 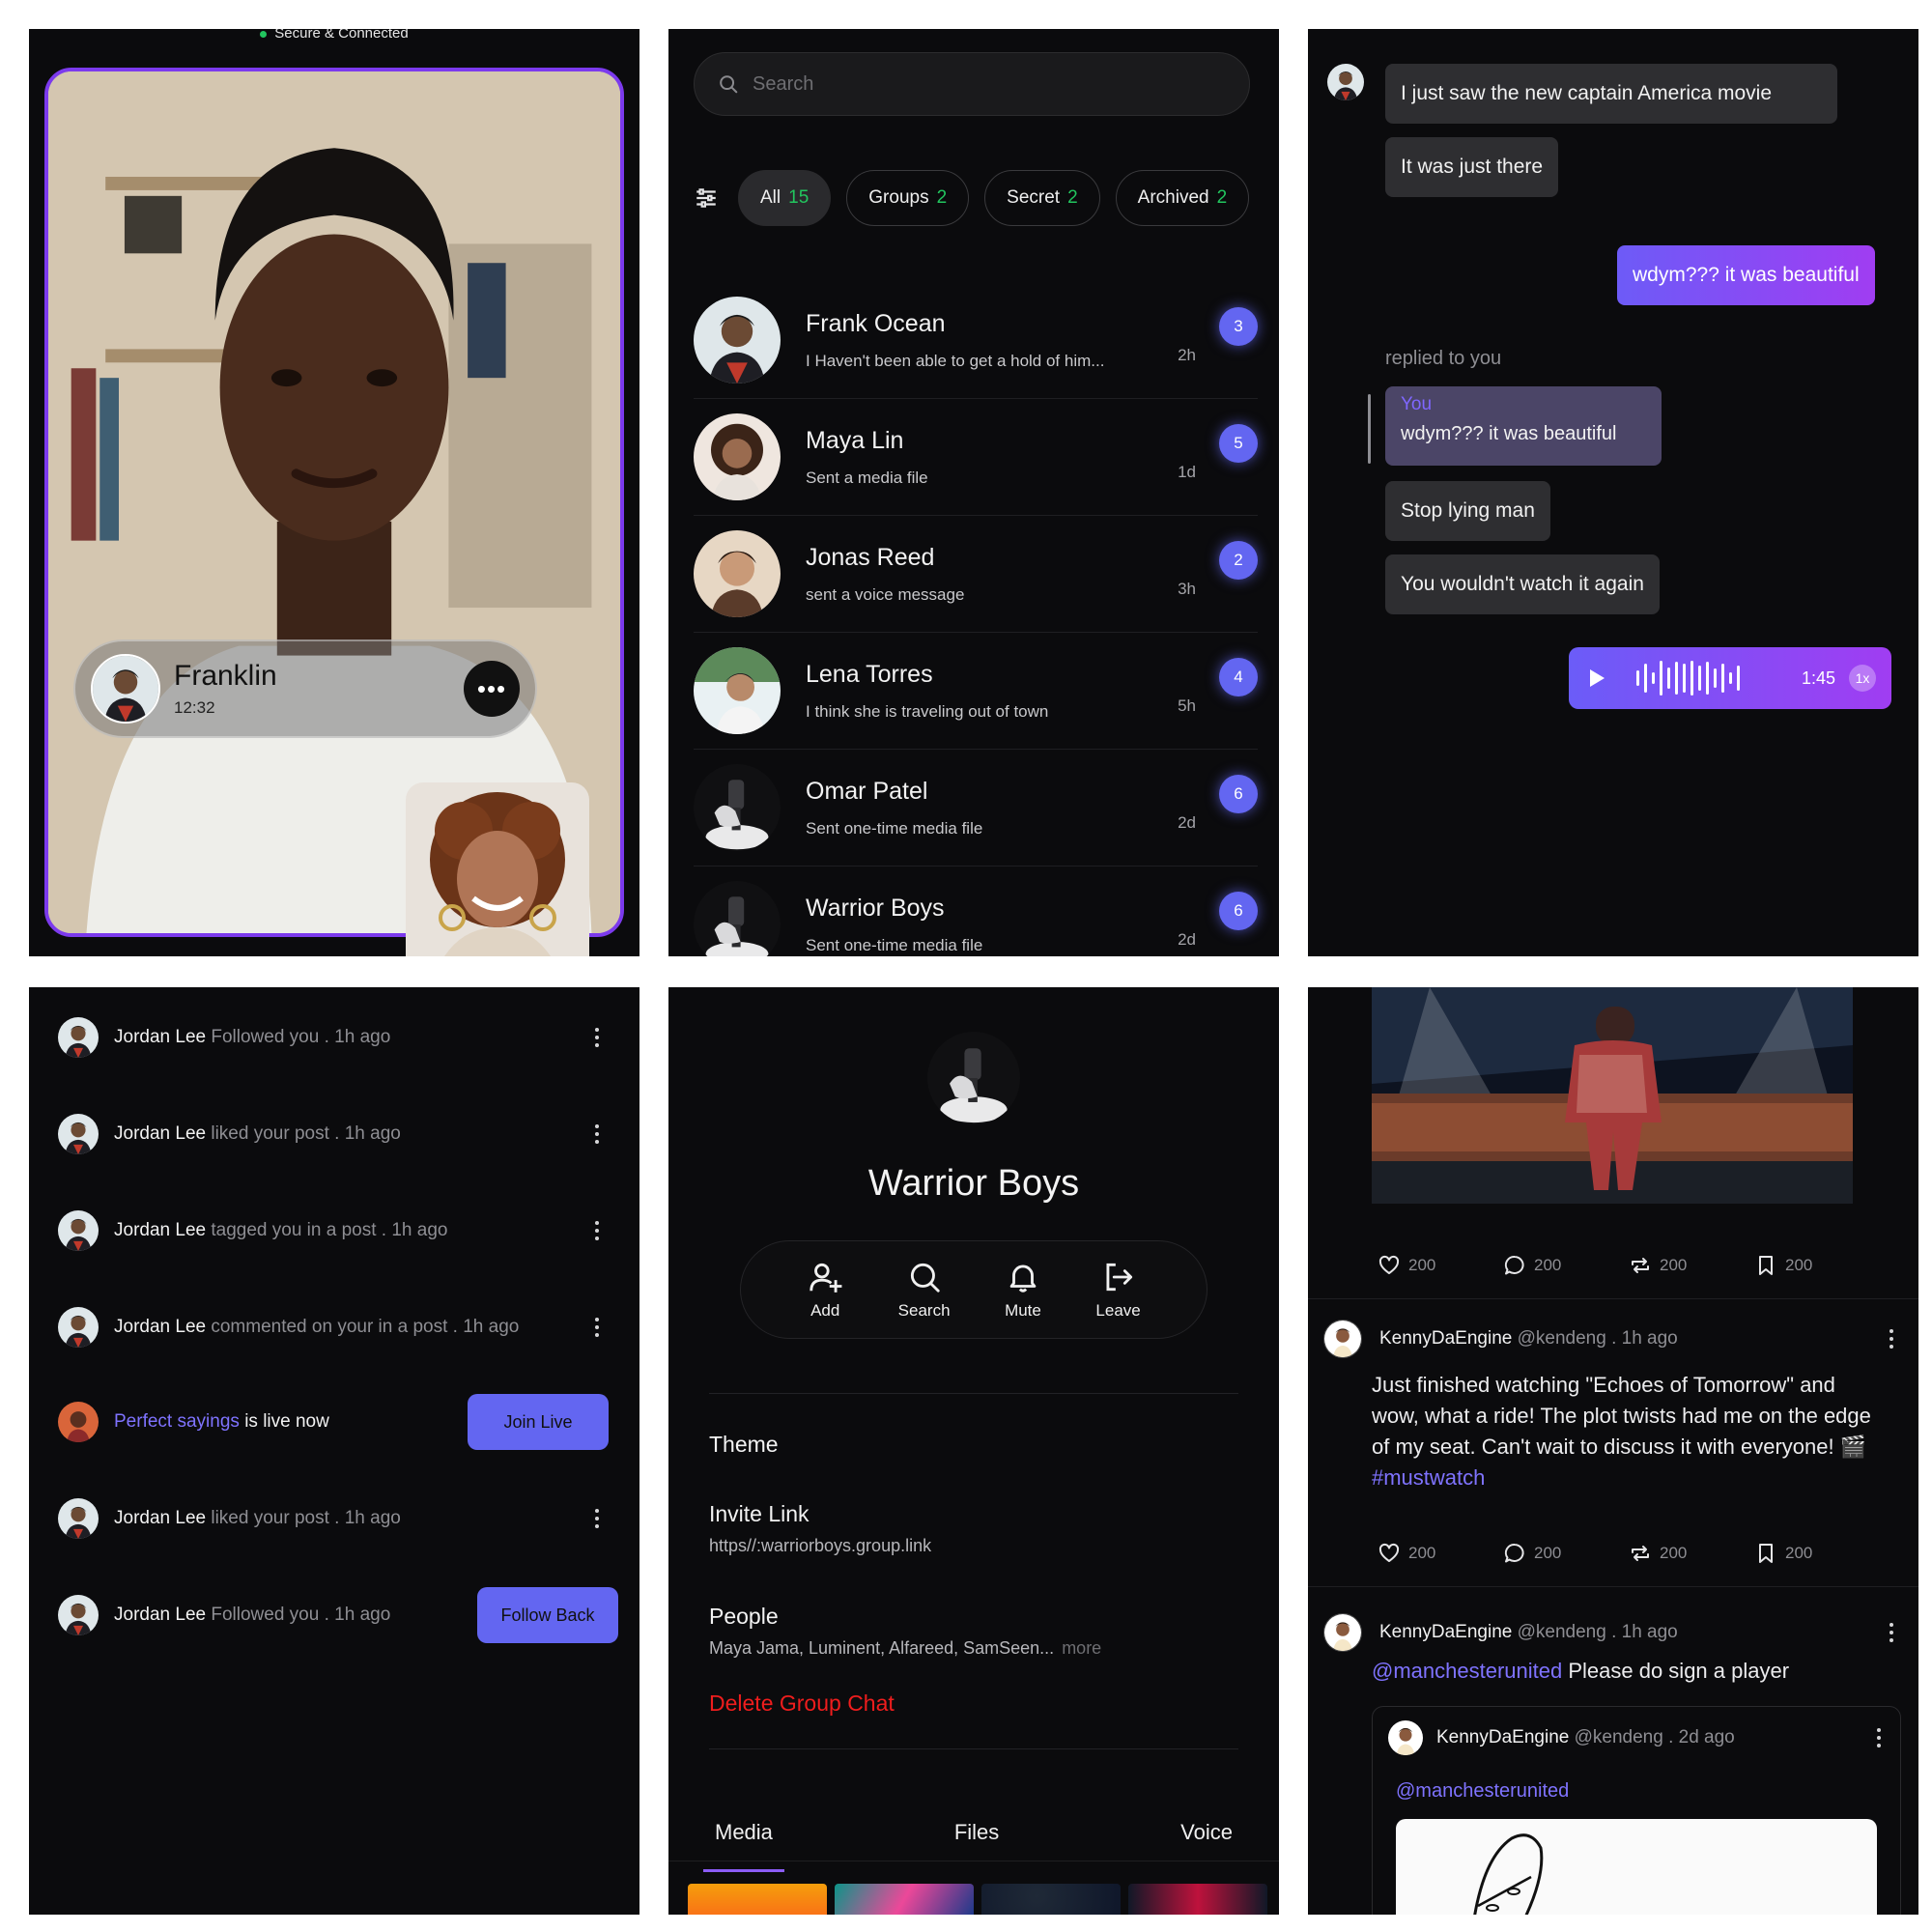 What do you see at coordinates (1042, 198) in the screenshot?
I see `filter-chip-secret: Secret 2` at bounding box center [1042, 198].